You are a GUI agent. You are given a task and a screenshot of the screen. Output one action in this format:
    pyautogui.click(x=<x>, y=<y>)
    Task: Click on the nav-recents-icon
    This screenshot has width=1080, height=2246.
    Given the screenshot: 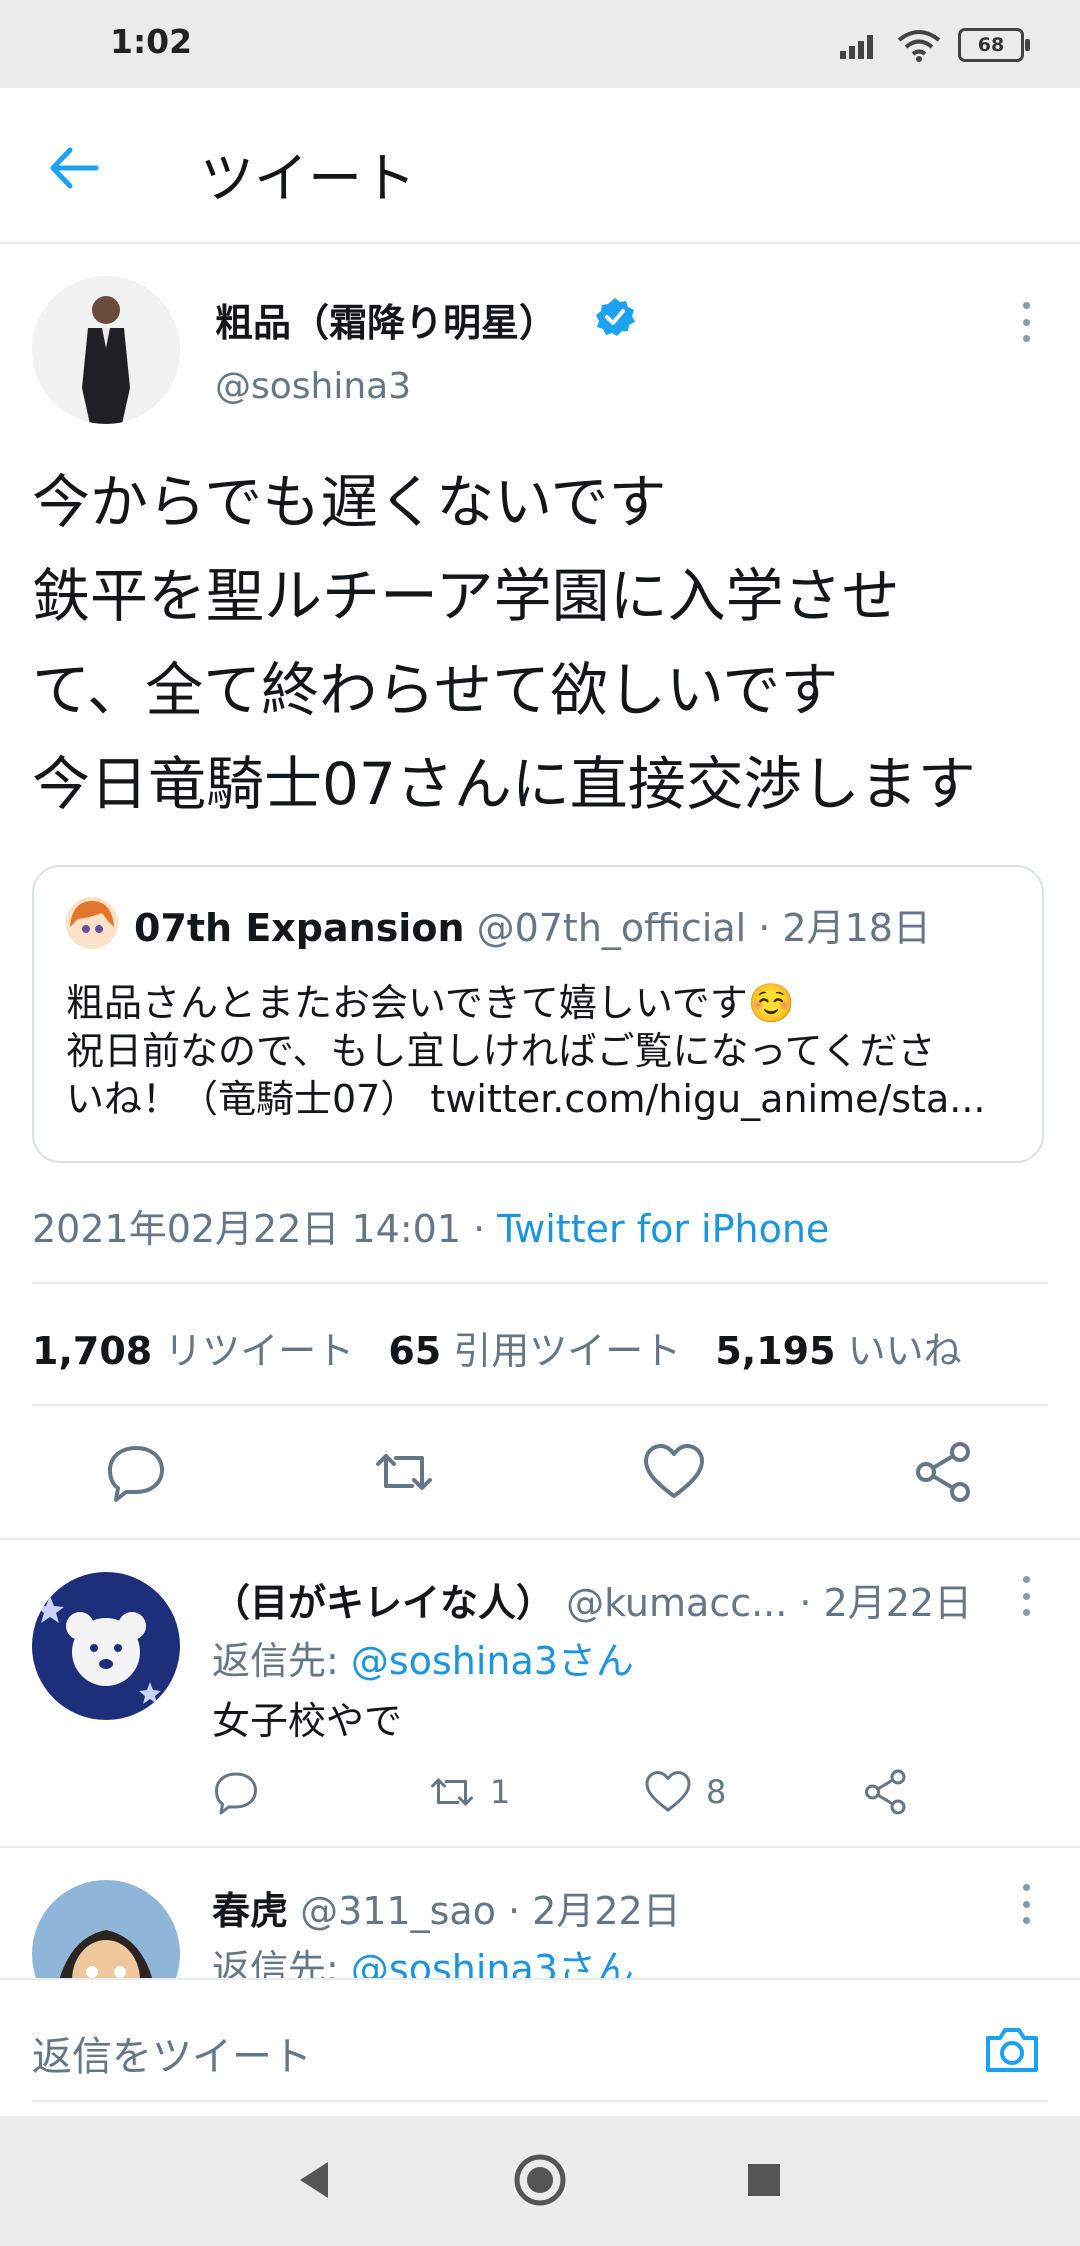 What is the action you would take?
    pyautogui.click(x=764, y=2180)
    